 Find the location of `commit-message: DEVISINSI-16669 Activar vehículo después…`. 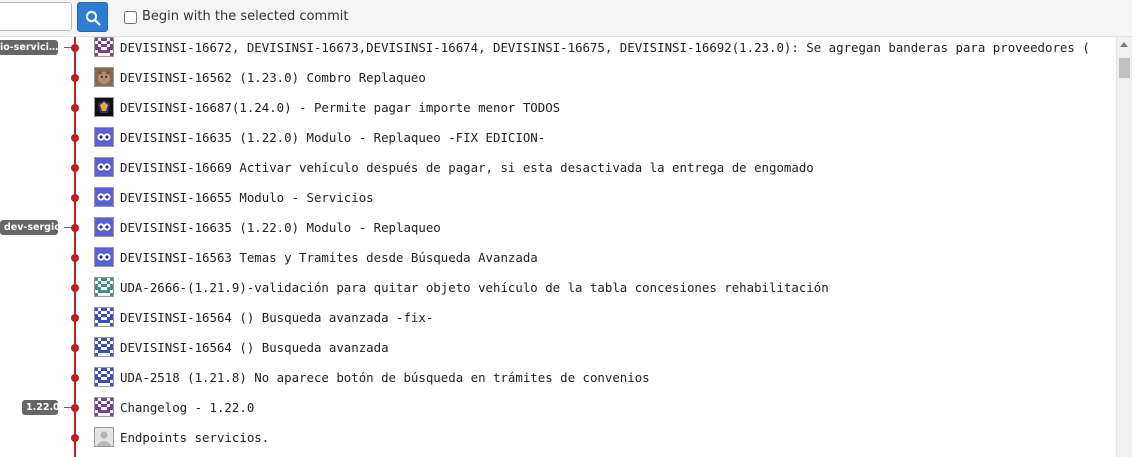

commit-message: DEVISINSI-16669 Activar vehículo después… is located at coordinates (467, 167).